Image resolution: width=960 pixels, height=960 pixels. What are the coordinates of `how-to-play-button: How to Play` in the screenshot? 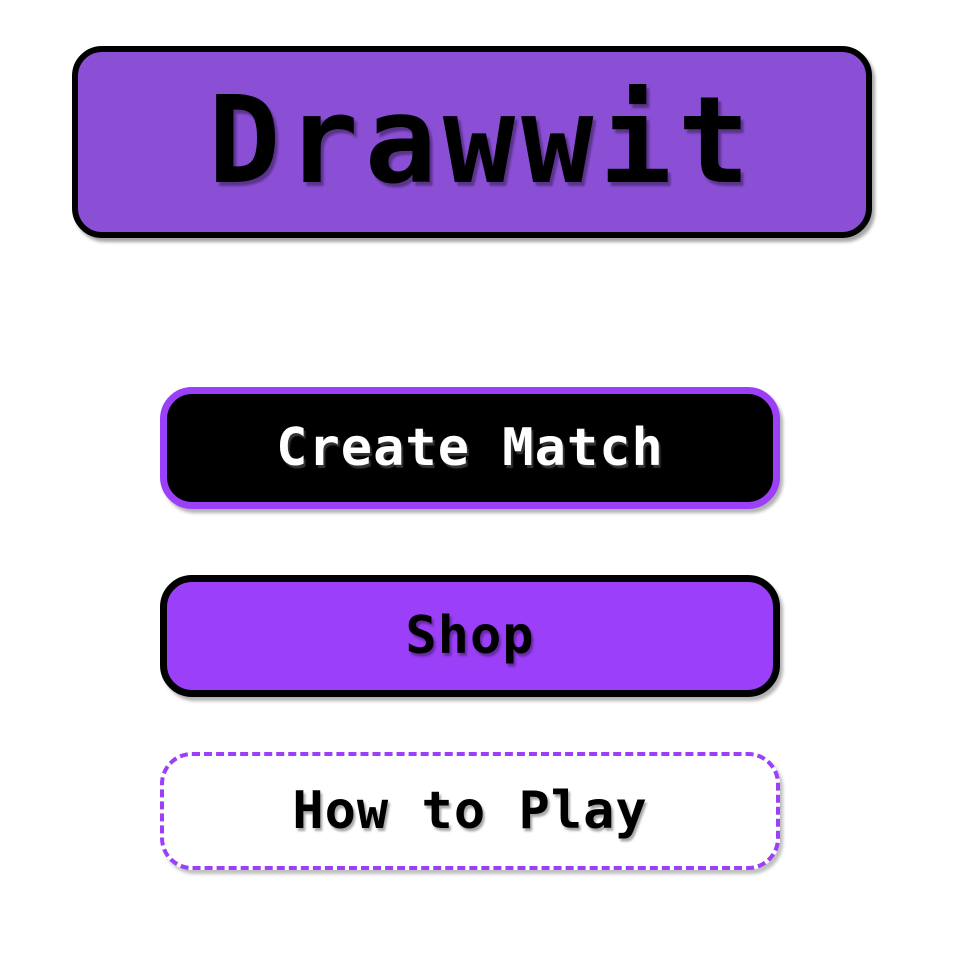 It's located at (470, 811).